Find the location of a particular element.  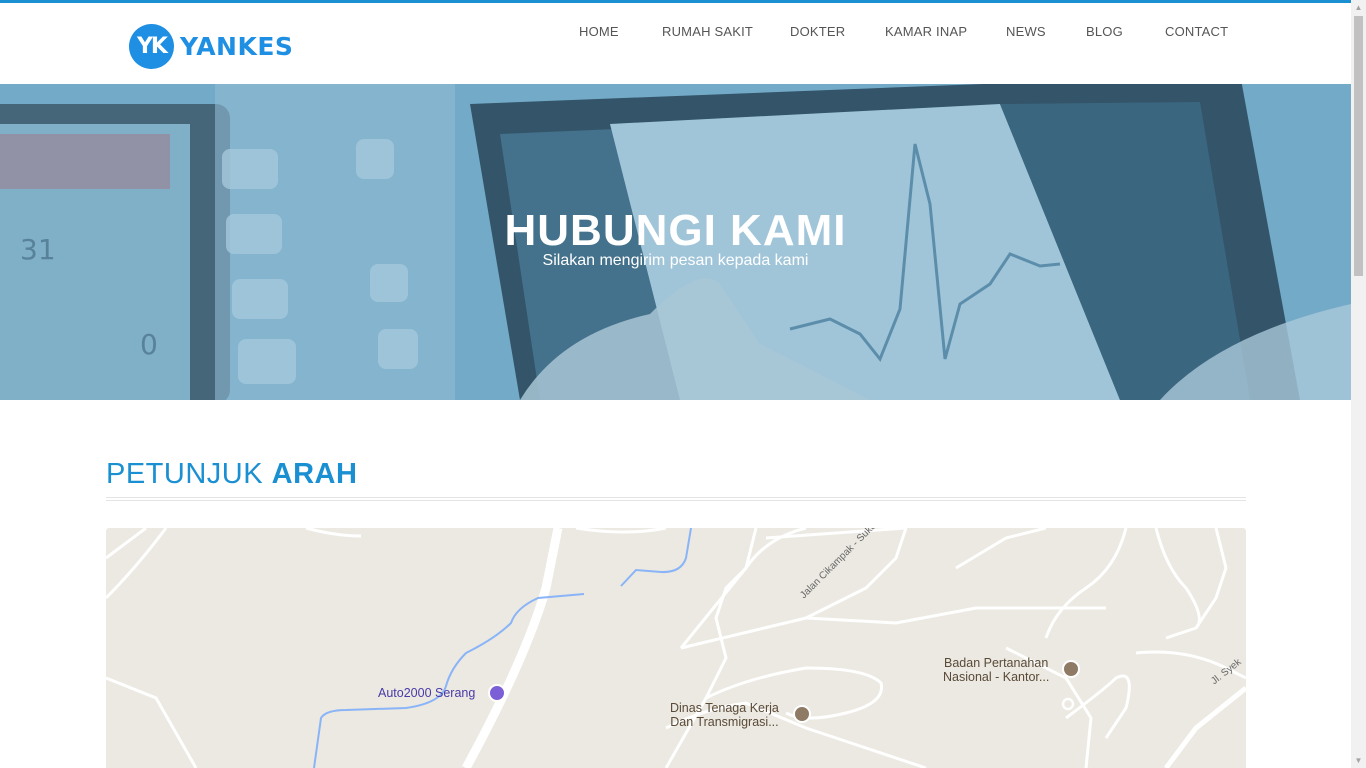

section-title-bold: ARAH is located at coordinates (314, 474).